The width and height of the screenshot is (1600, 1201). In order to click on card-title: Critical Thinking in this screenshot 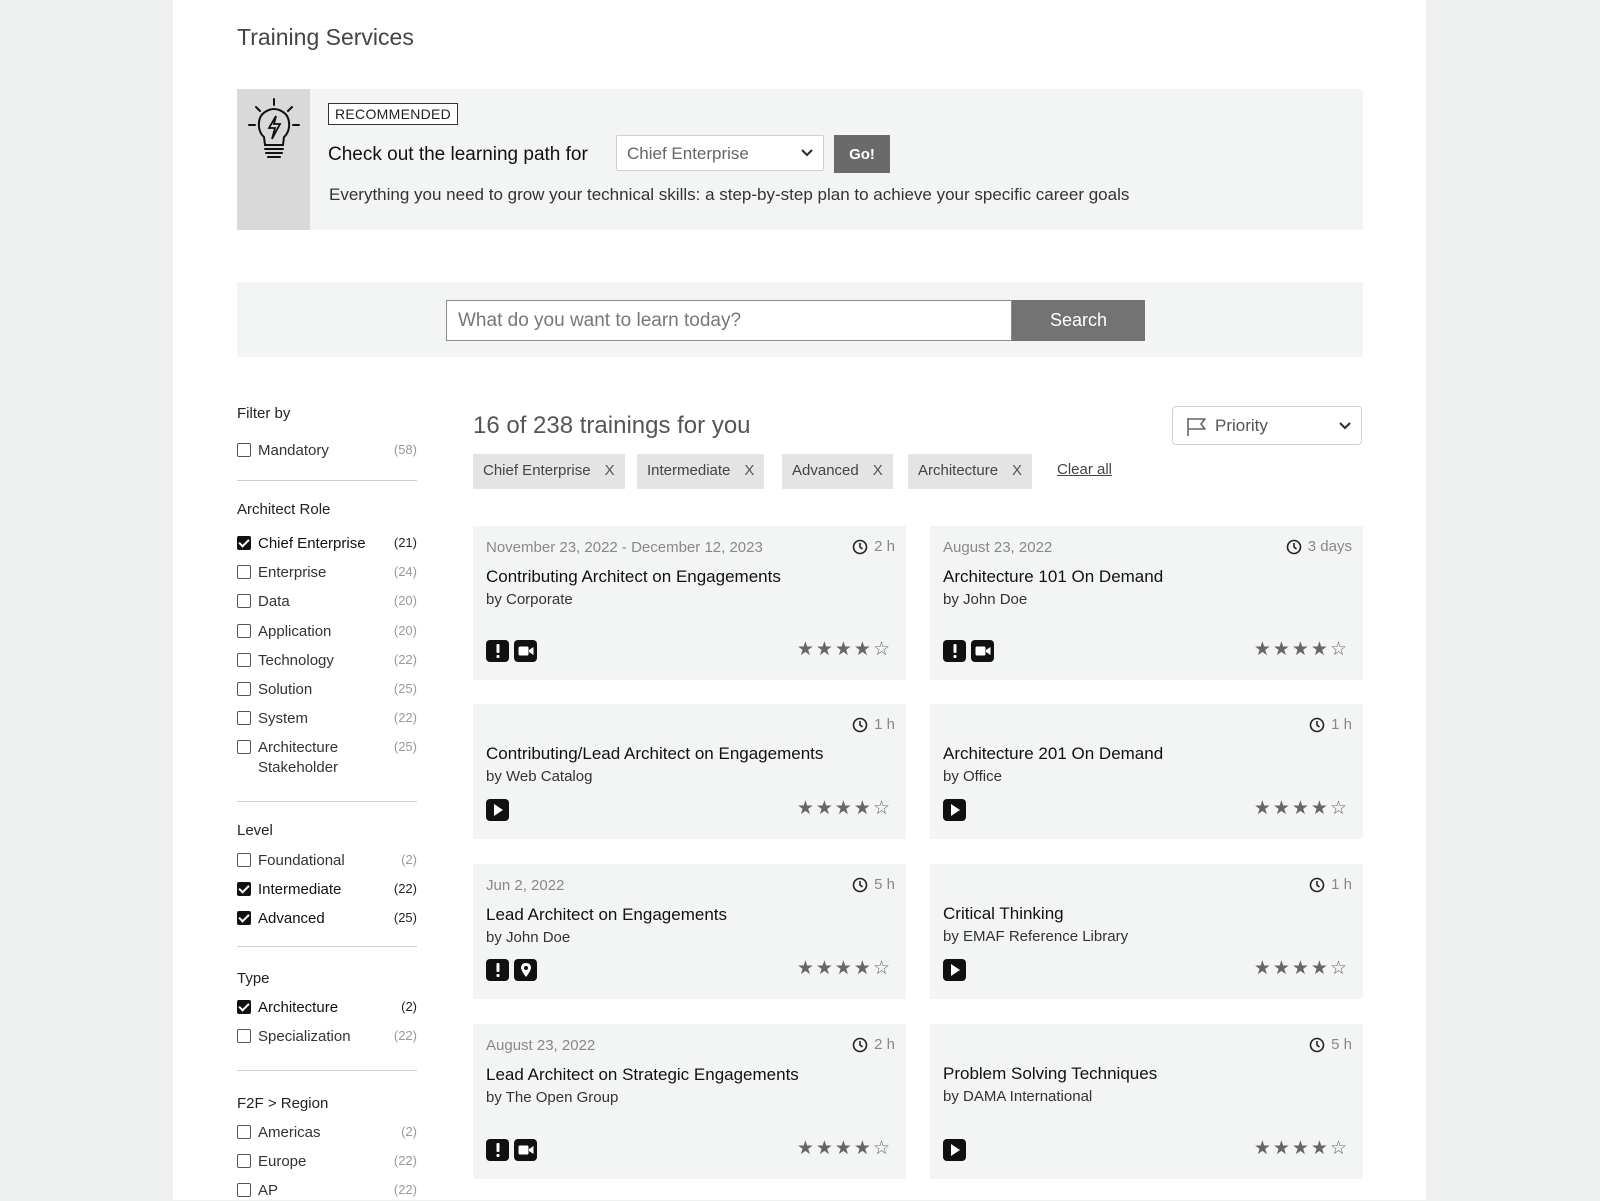, I will do `click(1003, 914)`.